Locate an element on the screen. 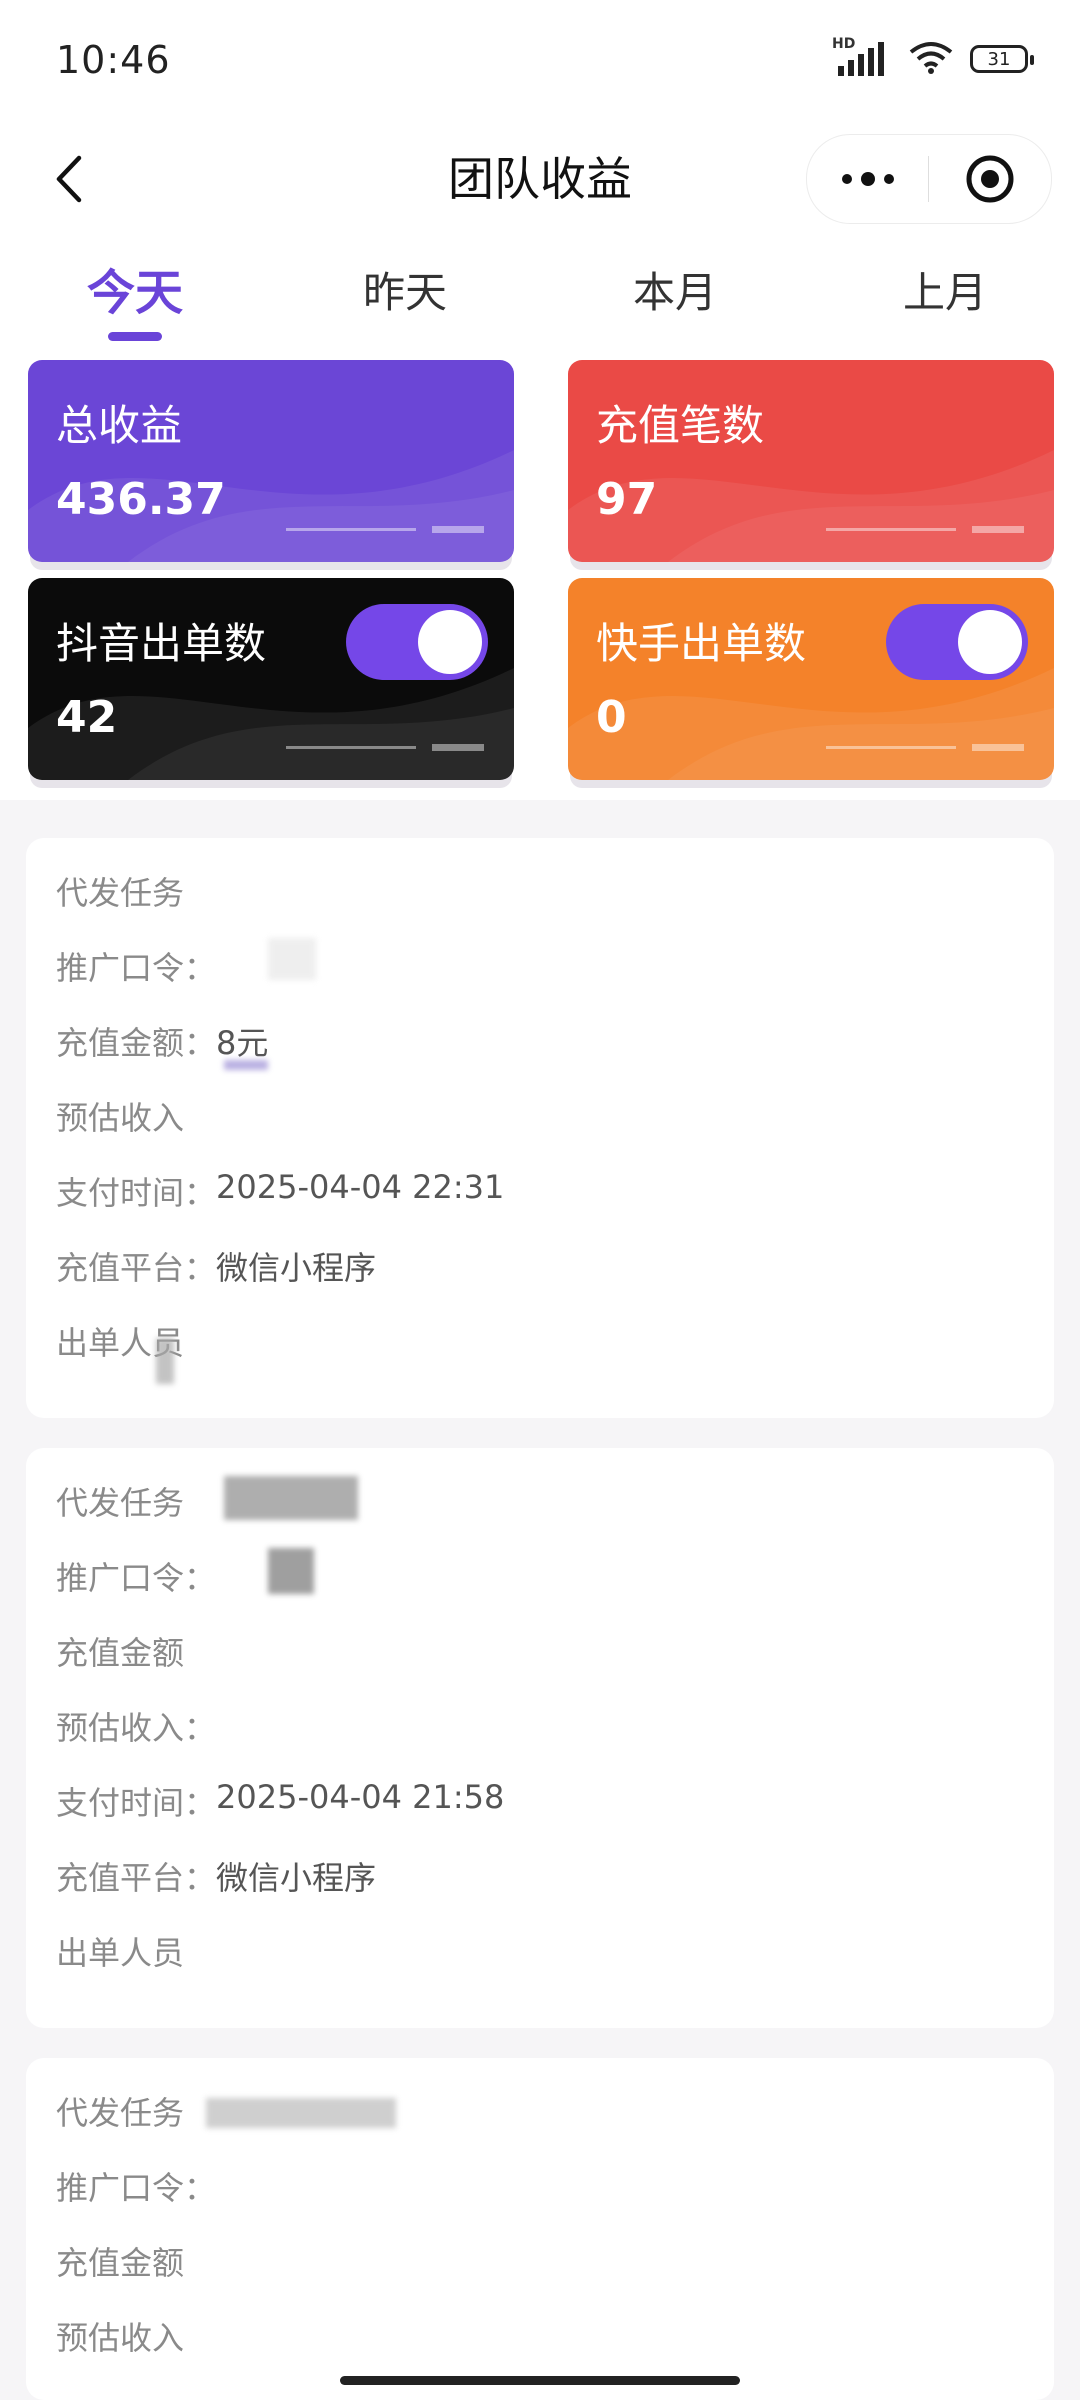 The height and width of the screenshot is (2400, 1080). amount-label: 充值金额： is located at coordinates (136, 1043).